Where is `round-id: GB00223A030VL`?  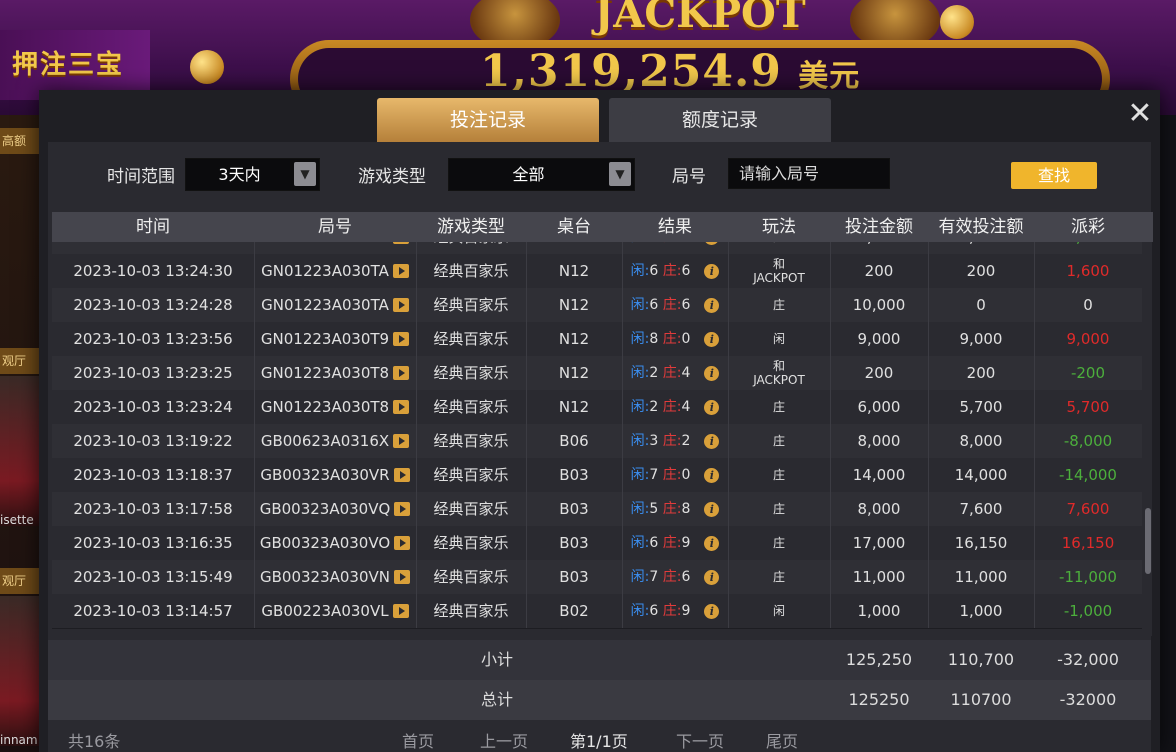 round-id: GB00223A030VL is located at coordinates (325, 611).